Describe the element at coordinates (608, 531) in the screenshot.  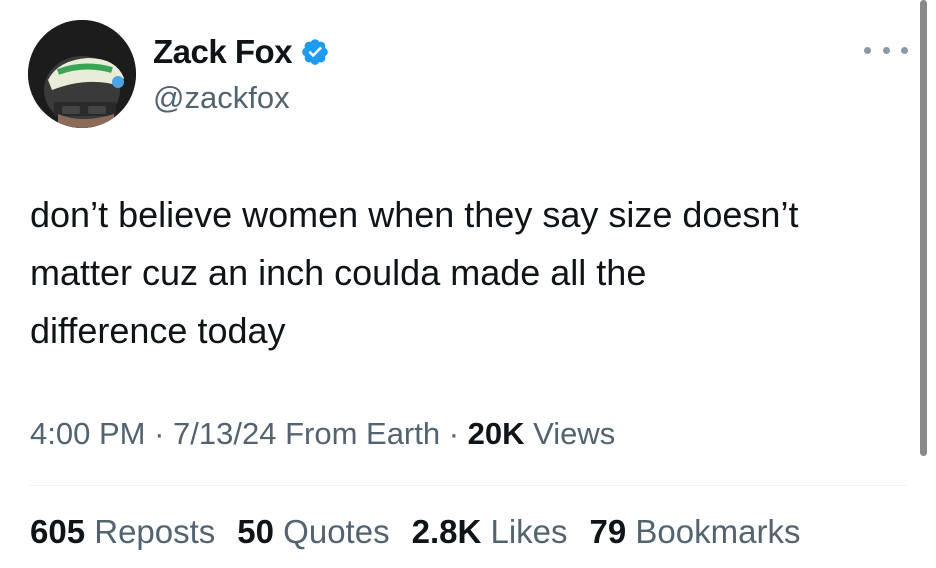
I see `bookmarks-count: 79` at that location.